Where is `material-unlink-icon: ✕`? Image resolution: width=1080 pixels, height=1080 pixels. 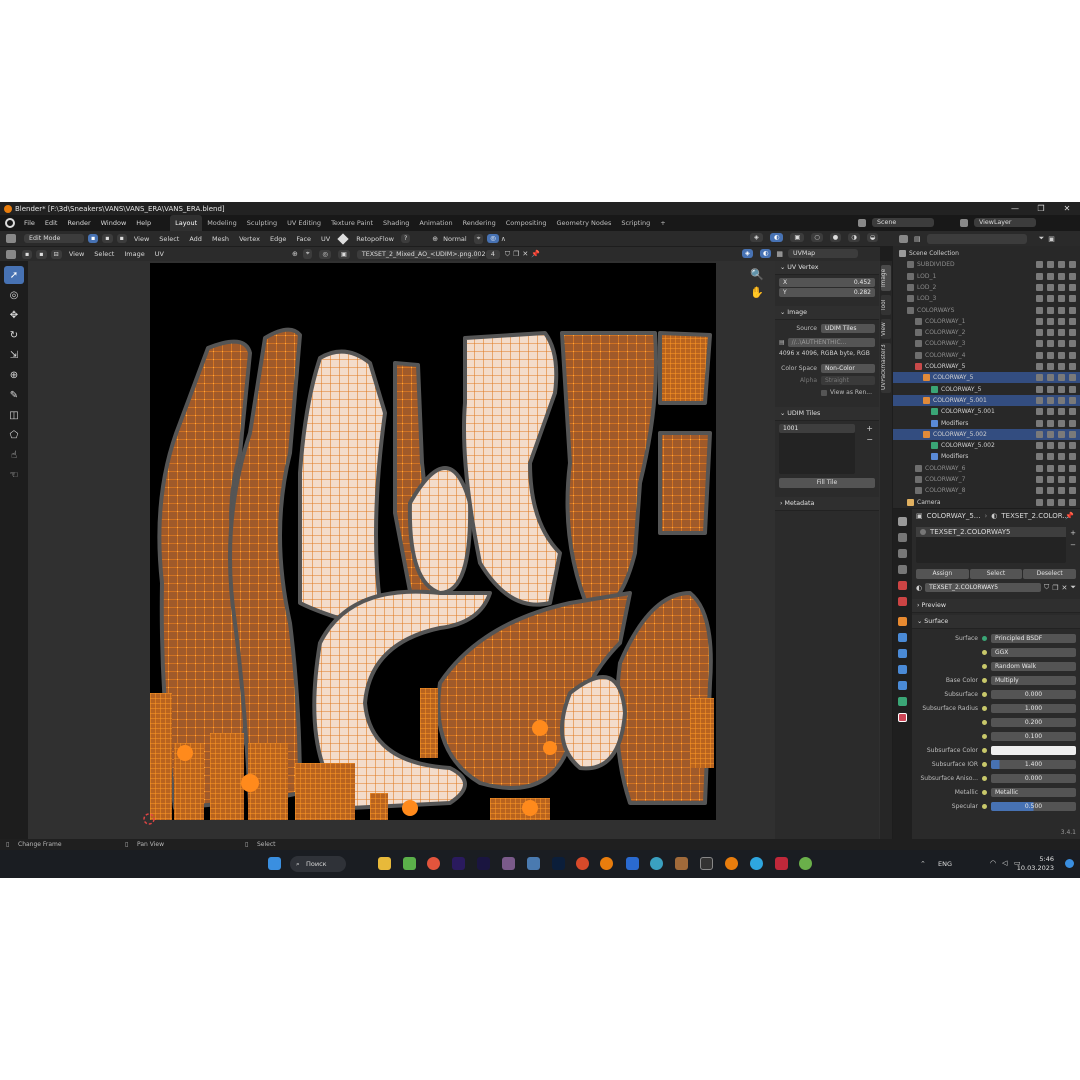 material-unlink-icon: ✕ is located at coordinates (1065, 588).